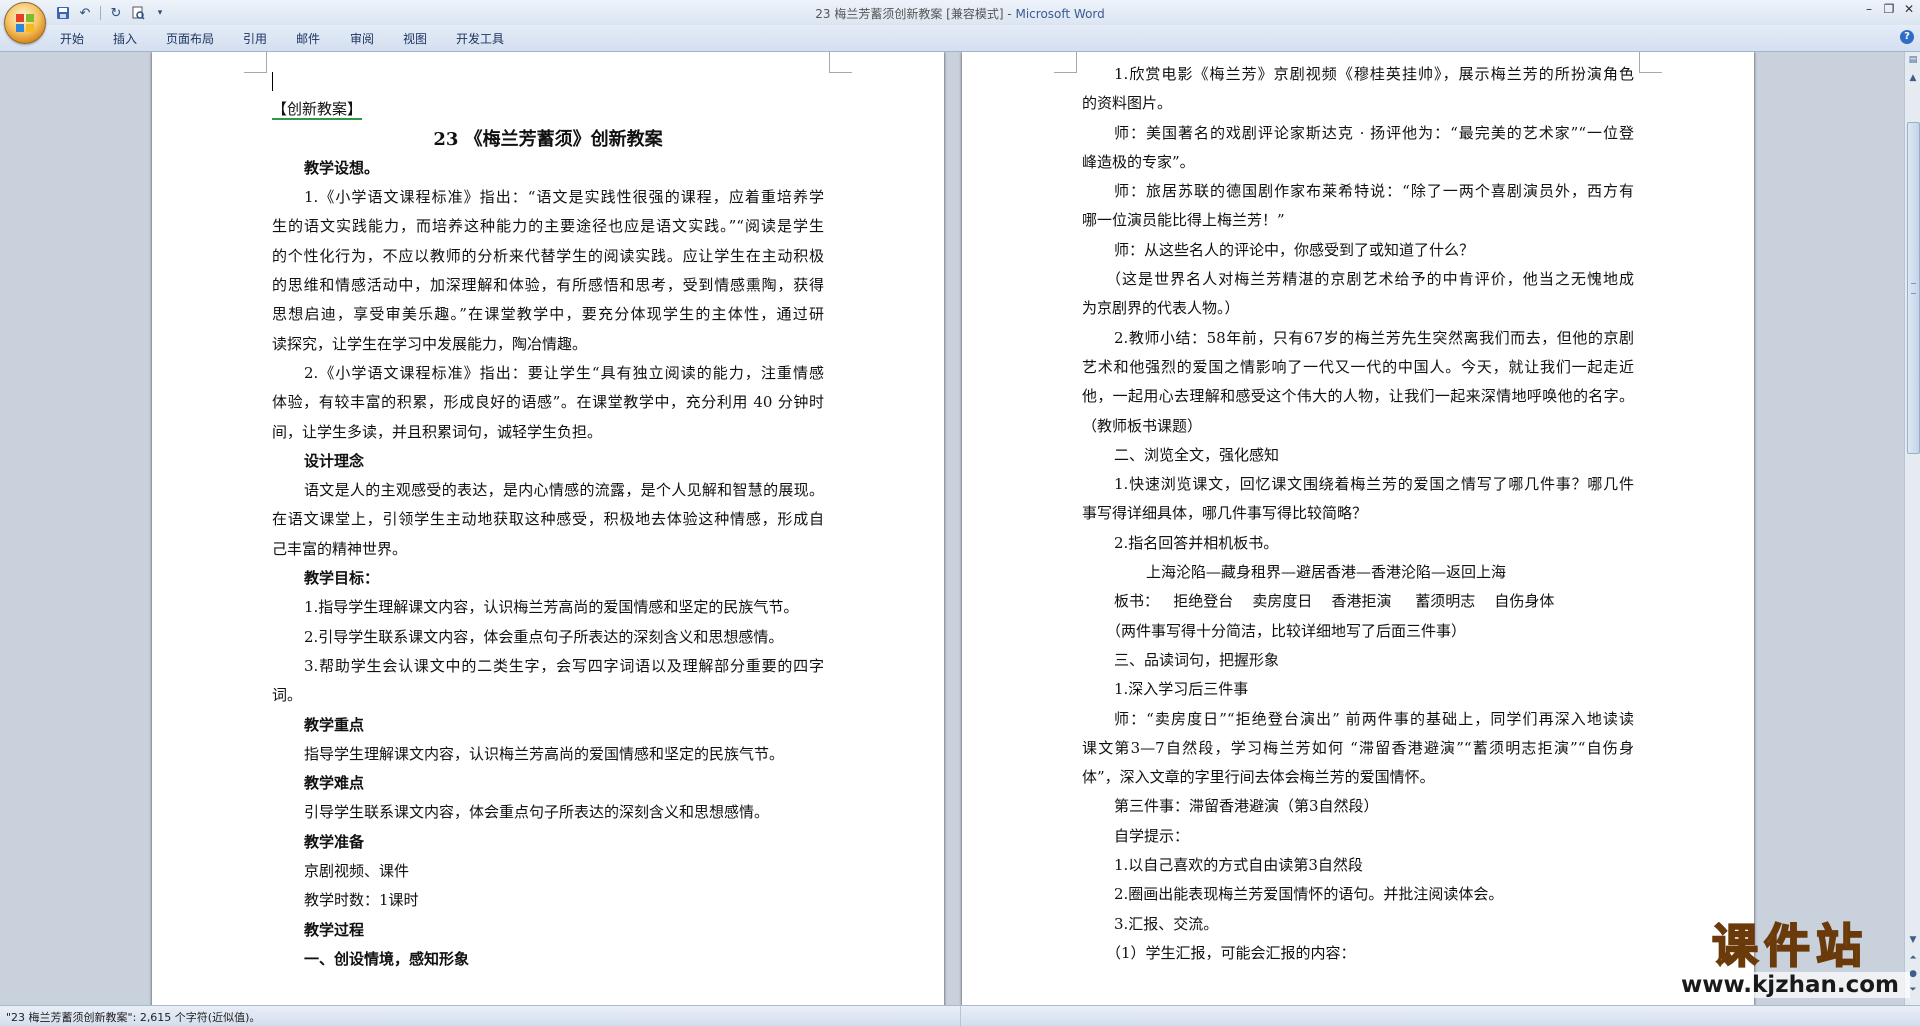  I want to click on window-title: 23 梅兰芳蓄须创新教案 [兼容模式] - Microsoft Word, so click(960, 14).